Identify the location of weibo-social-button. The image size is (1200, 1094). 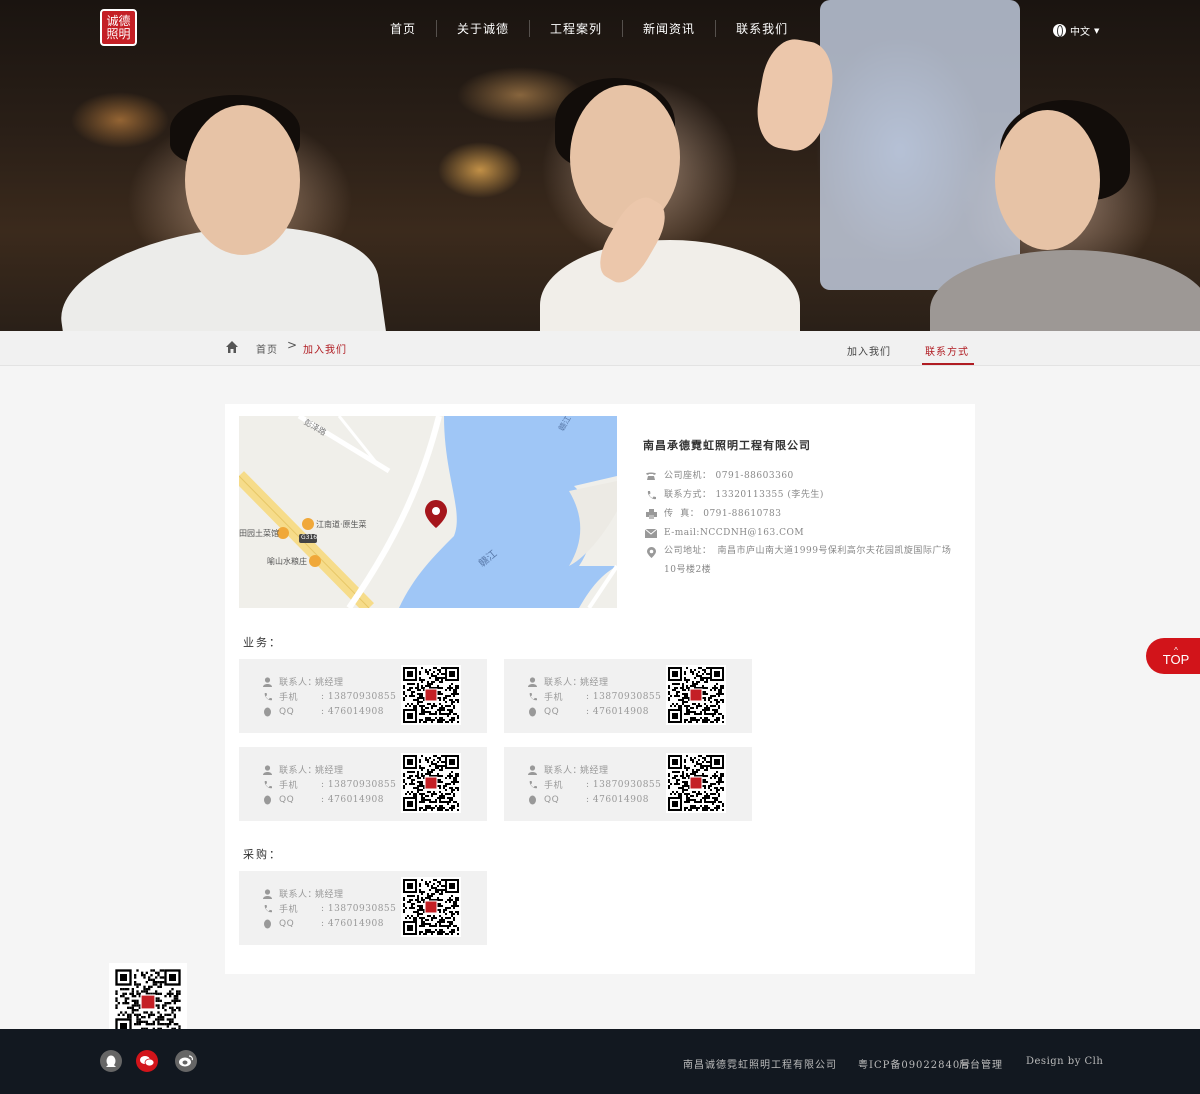
(186, 1061).